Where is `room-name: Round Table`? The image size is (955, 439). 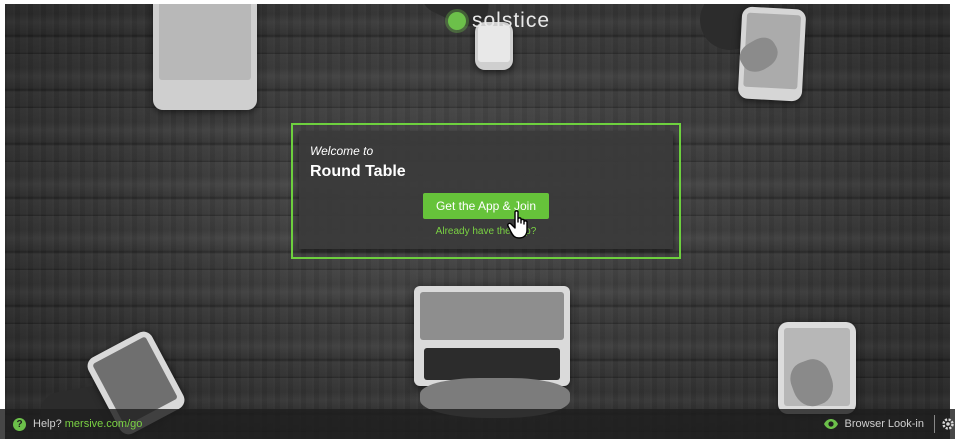
room-name: Round Table is located at coordinates (358, 171).